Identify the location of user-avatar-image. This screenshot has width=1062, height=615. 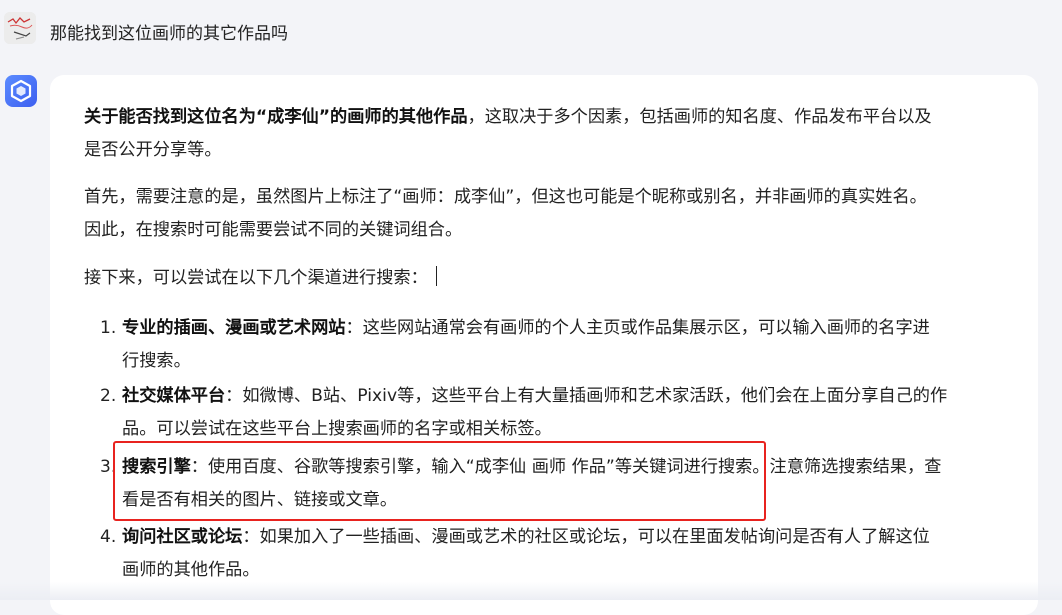
(20, 28).